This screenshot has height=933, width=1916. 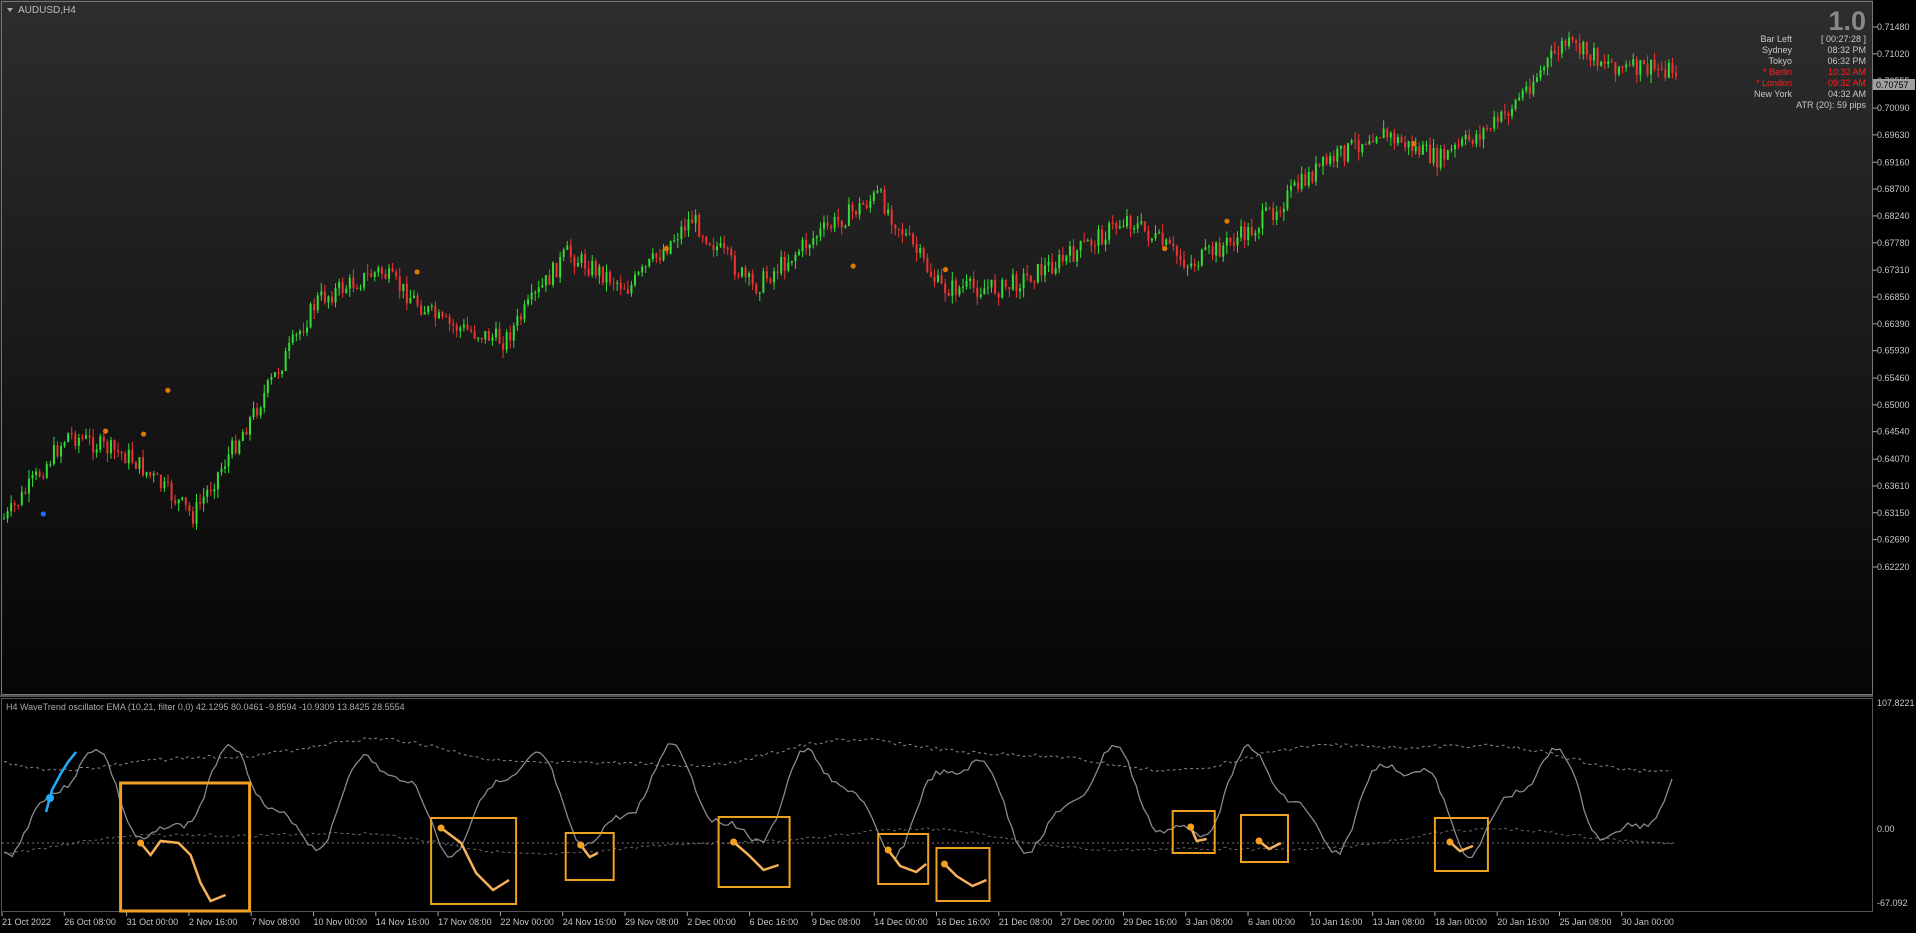 What do you see at coordinates (836, 922) in the screenshot?
I see `time-axis-label: 9 Dec 08:00` at bounding box center [836, 922].